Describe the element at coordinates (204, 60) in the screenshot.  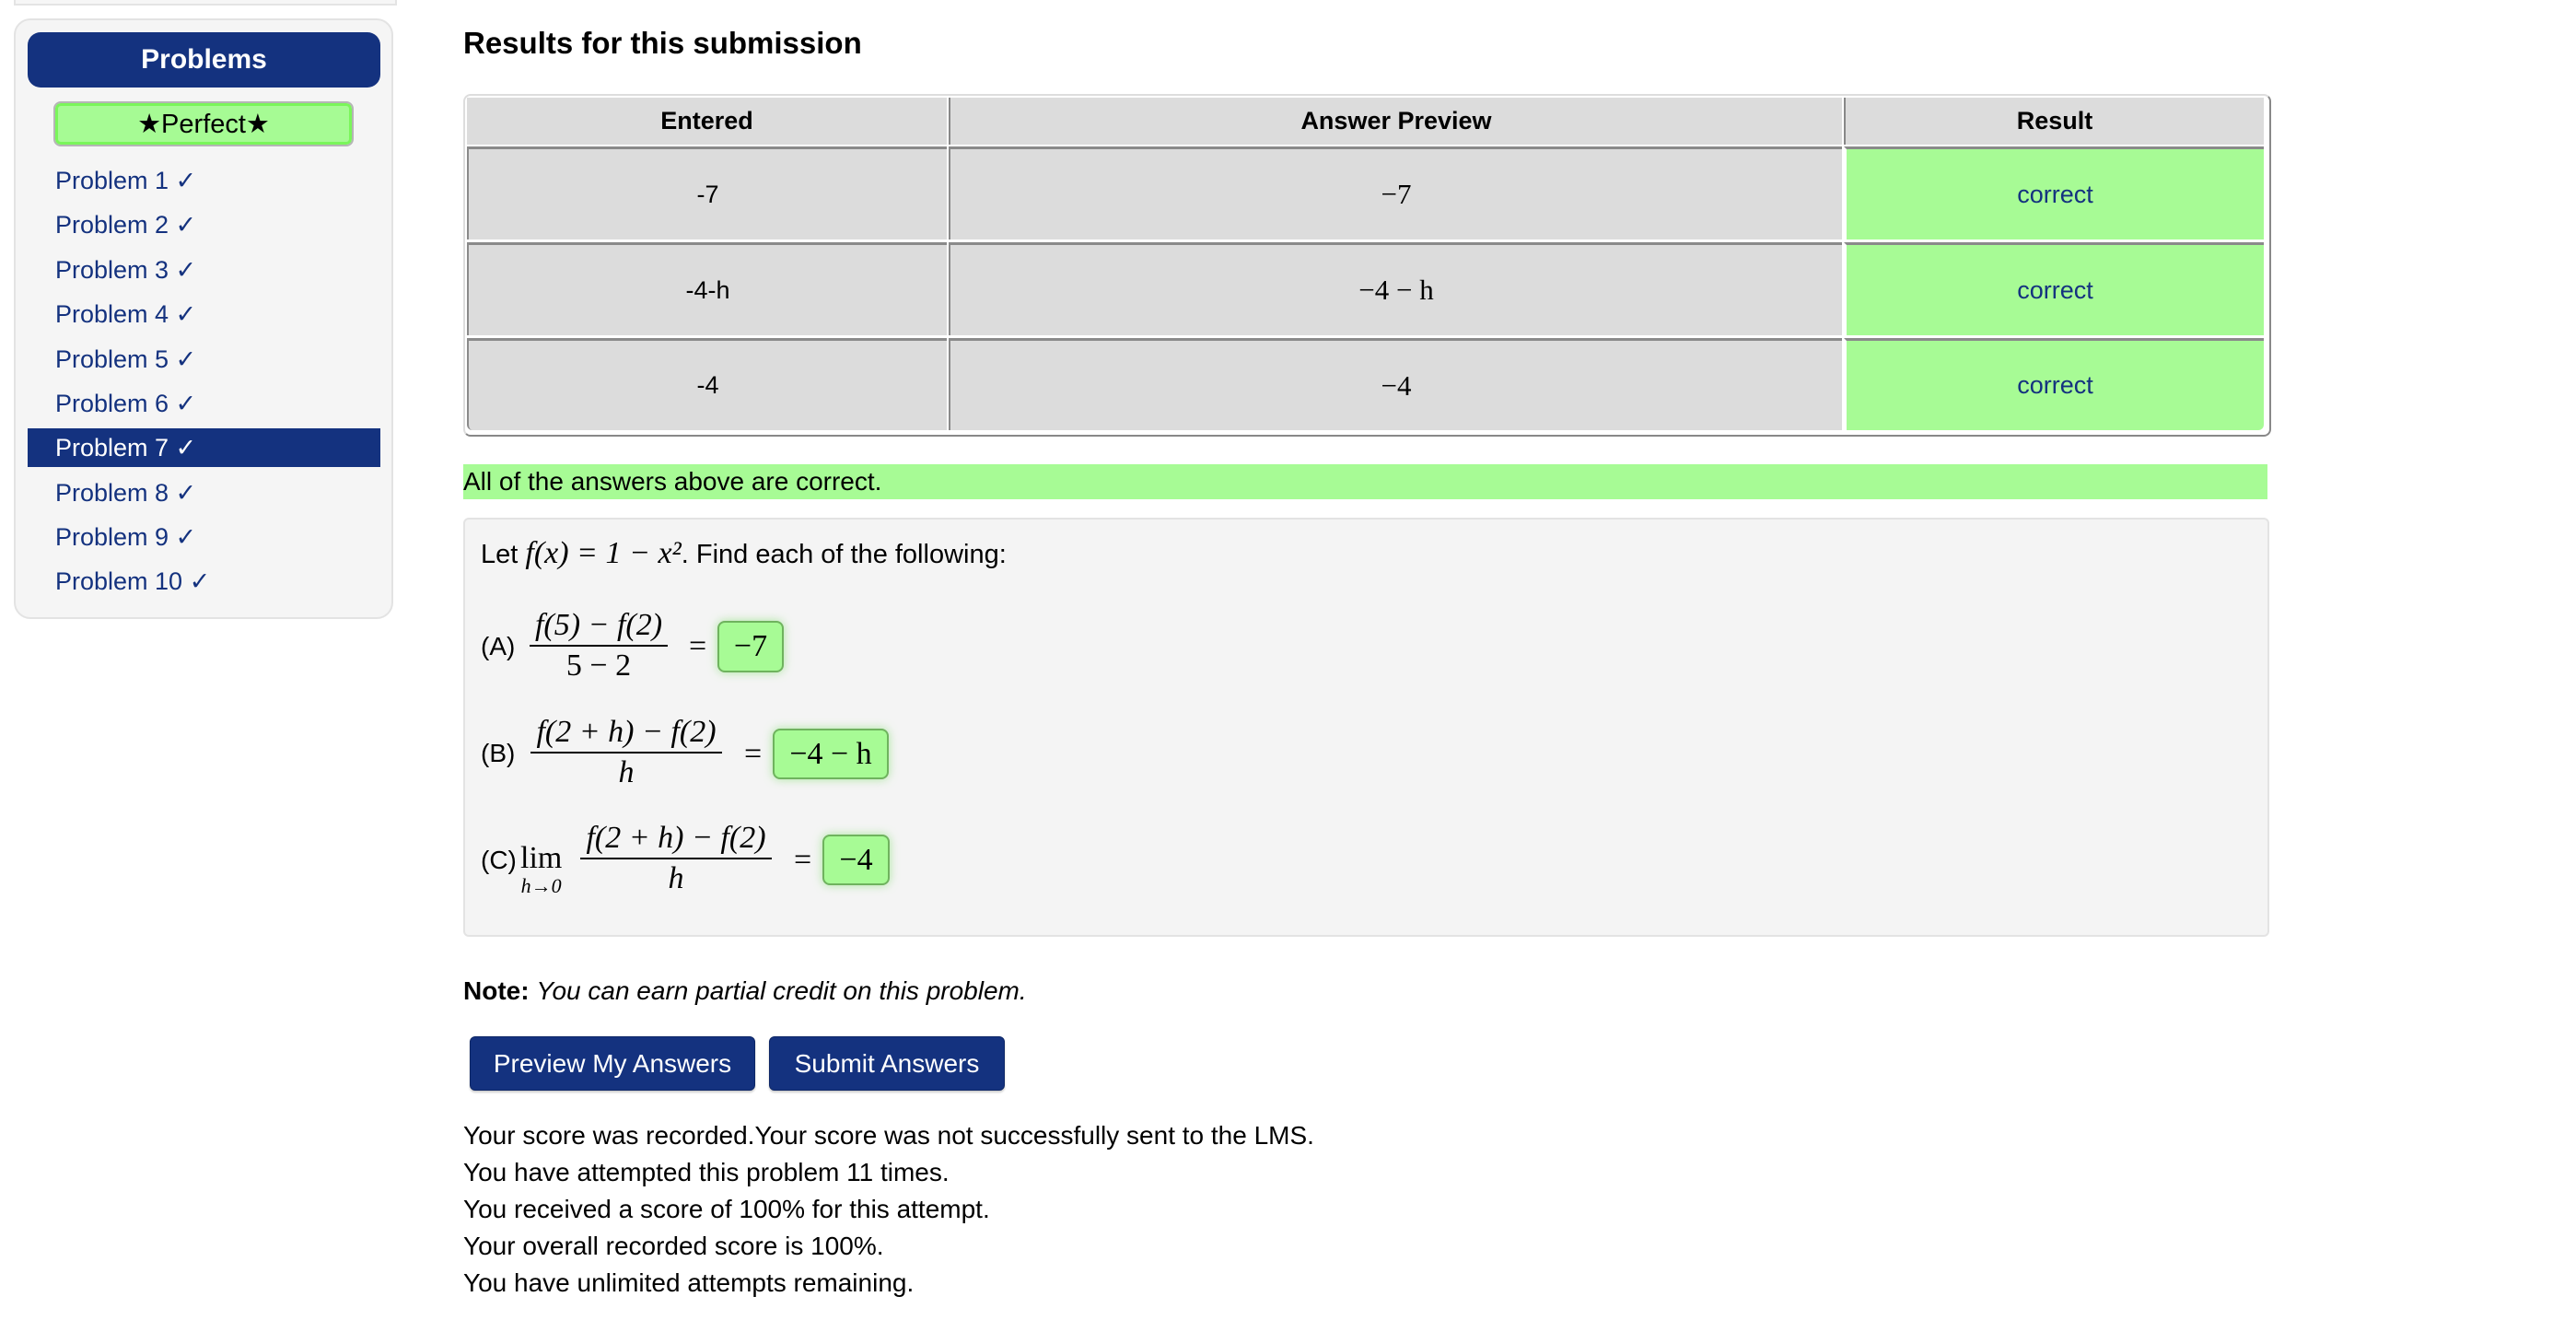
I see `sidebar-title: Problems` at that location.